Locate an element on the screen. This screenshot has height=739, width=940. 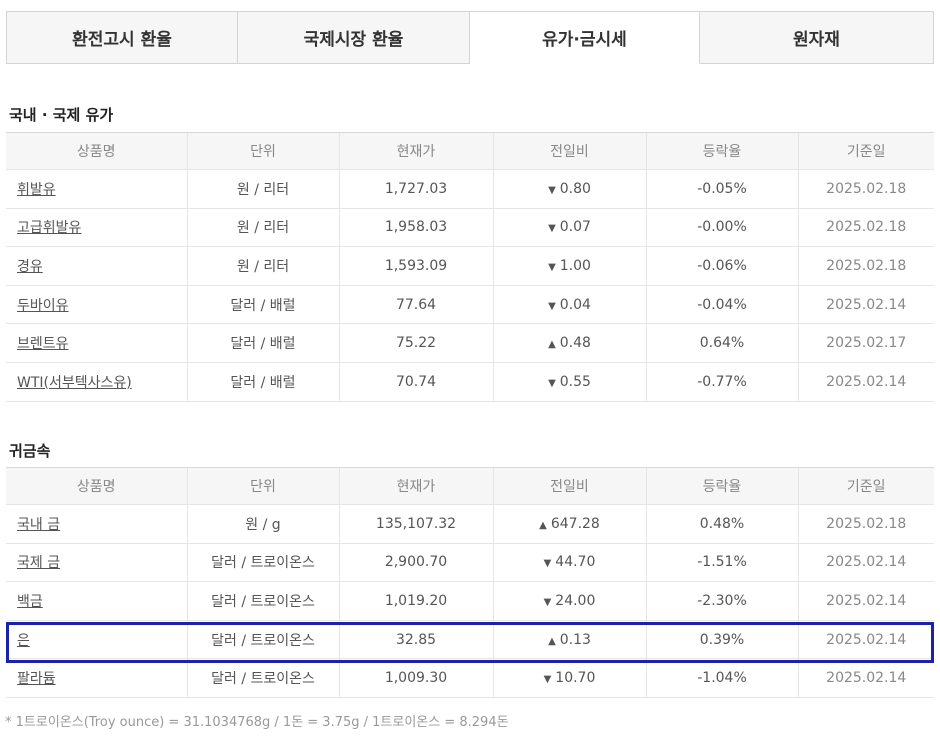
tab-raw-materials: 원자재 is located at coordinates (817, 37).